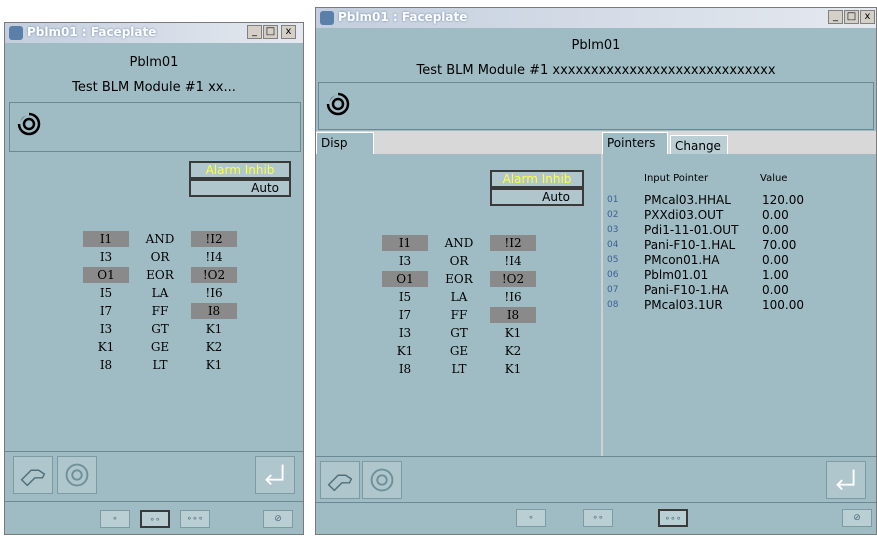  What do you see at coordinates (775, 275) in the screenshot?
I see `pointer-value: 1.00` at bounding box center [775, 275].